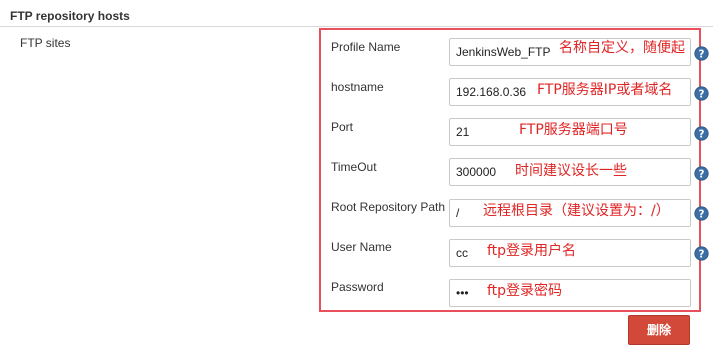 This screenshot has height=349, width=713. What do you see at coordinates (357, 287) in the screenshot?
I see `password-label: Password` at bounding box center [357, 287].